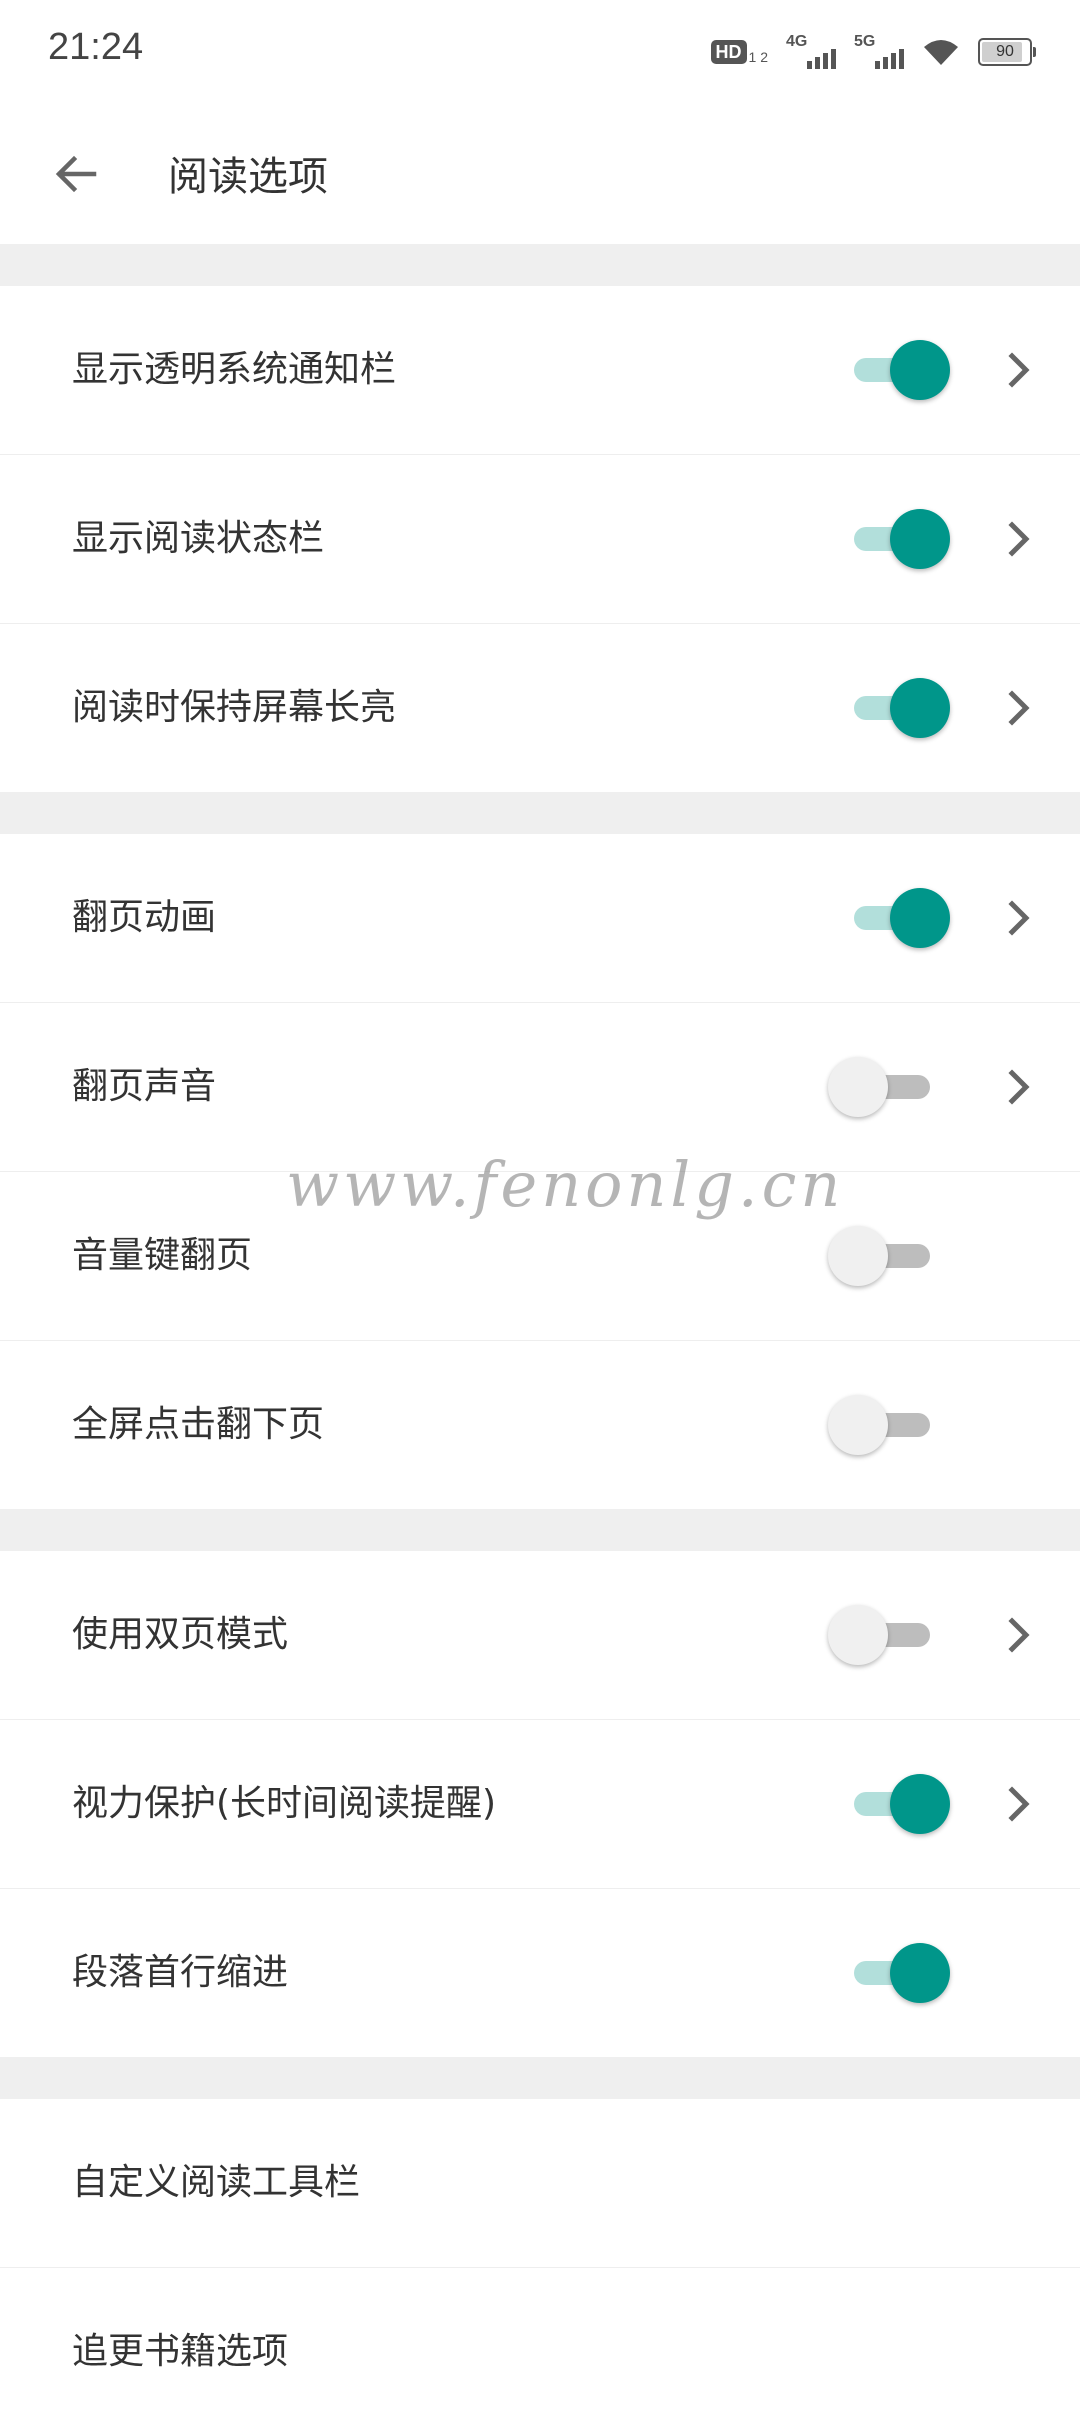 This screenshot has height=2436, width=1080. What do you see at coordinates (540, 1087) in the screenshot?
I see `setting-page-turn-sound: 翻页声音` at bounding box center [540, 1087].